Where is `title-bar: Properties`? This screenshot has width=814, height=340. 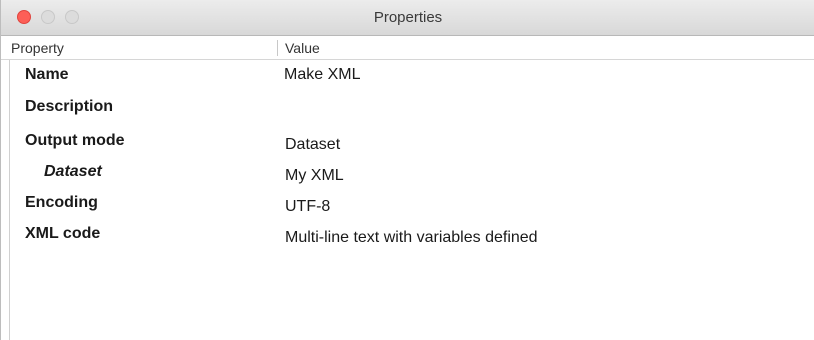 title-bar: Properties is located at coordinates (407, 18).